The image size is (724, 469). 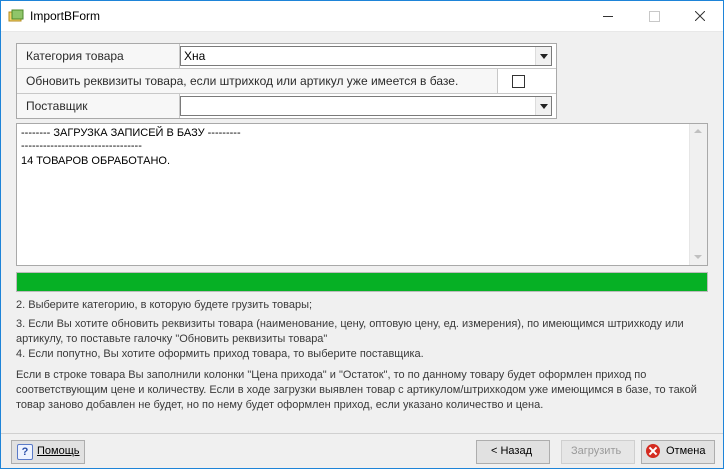 I want to click on cancel-icon, so click(x=653, y=451).